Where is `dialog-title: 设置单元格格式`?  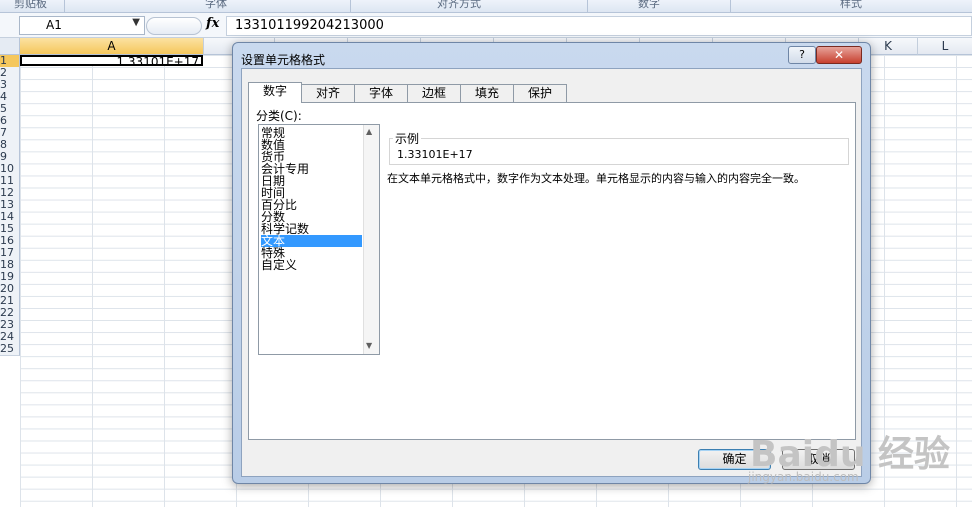 dialog-title: 设置单元格格式 is located at coordinates (283, 60).